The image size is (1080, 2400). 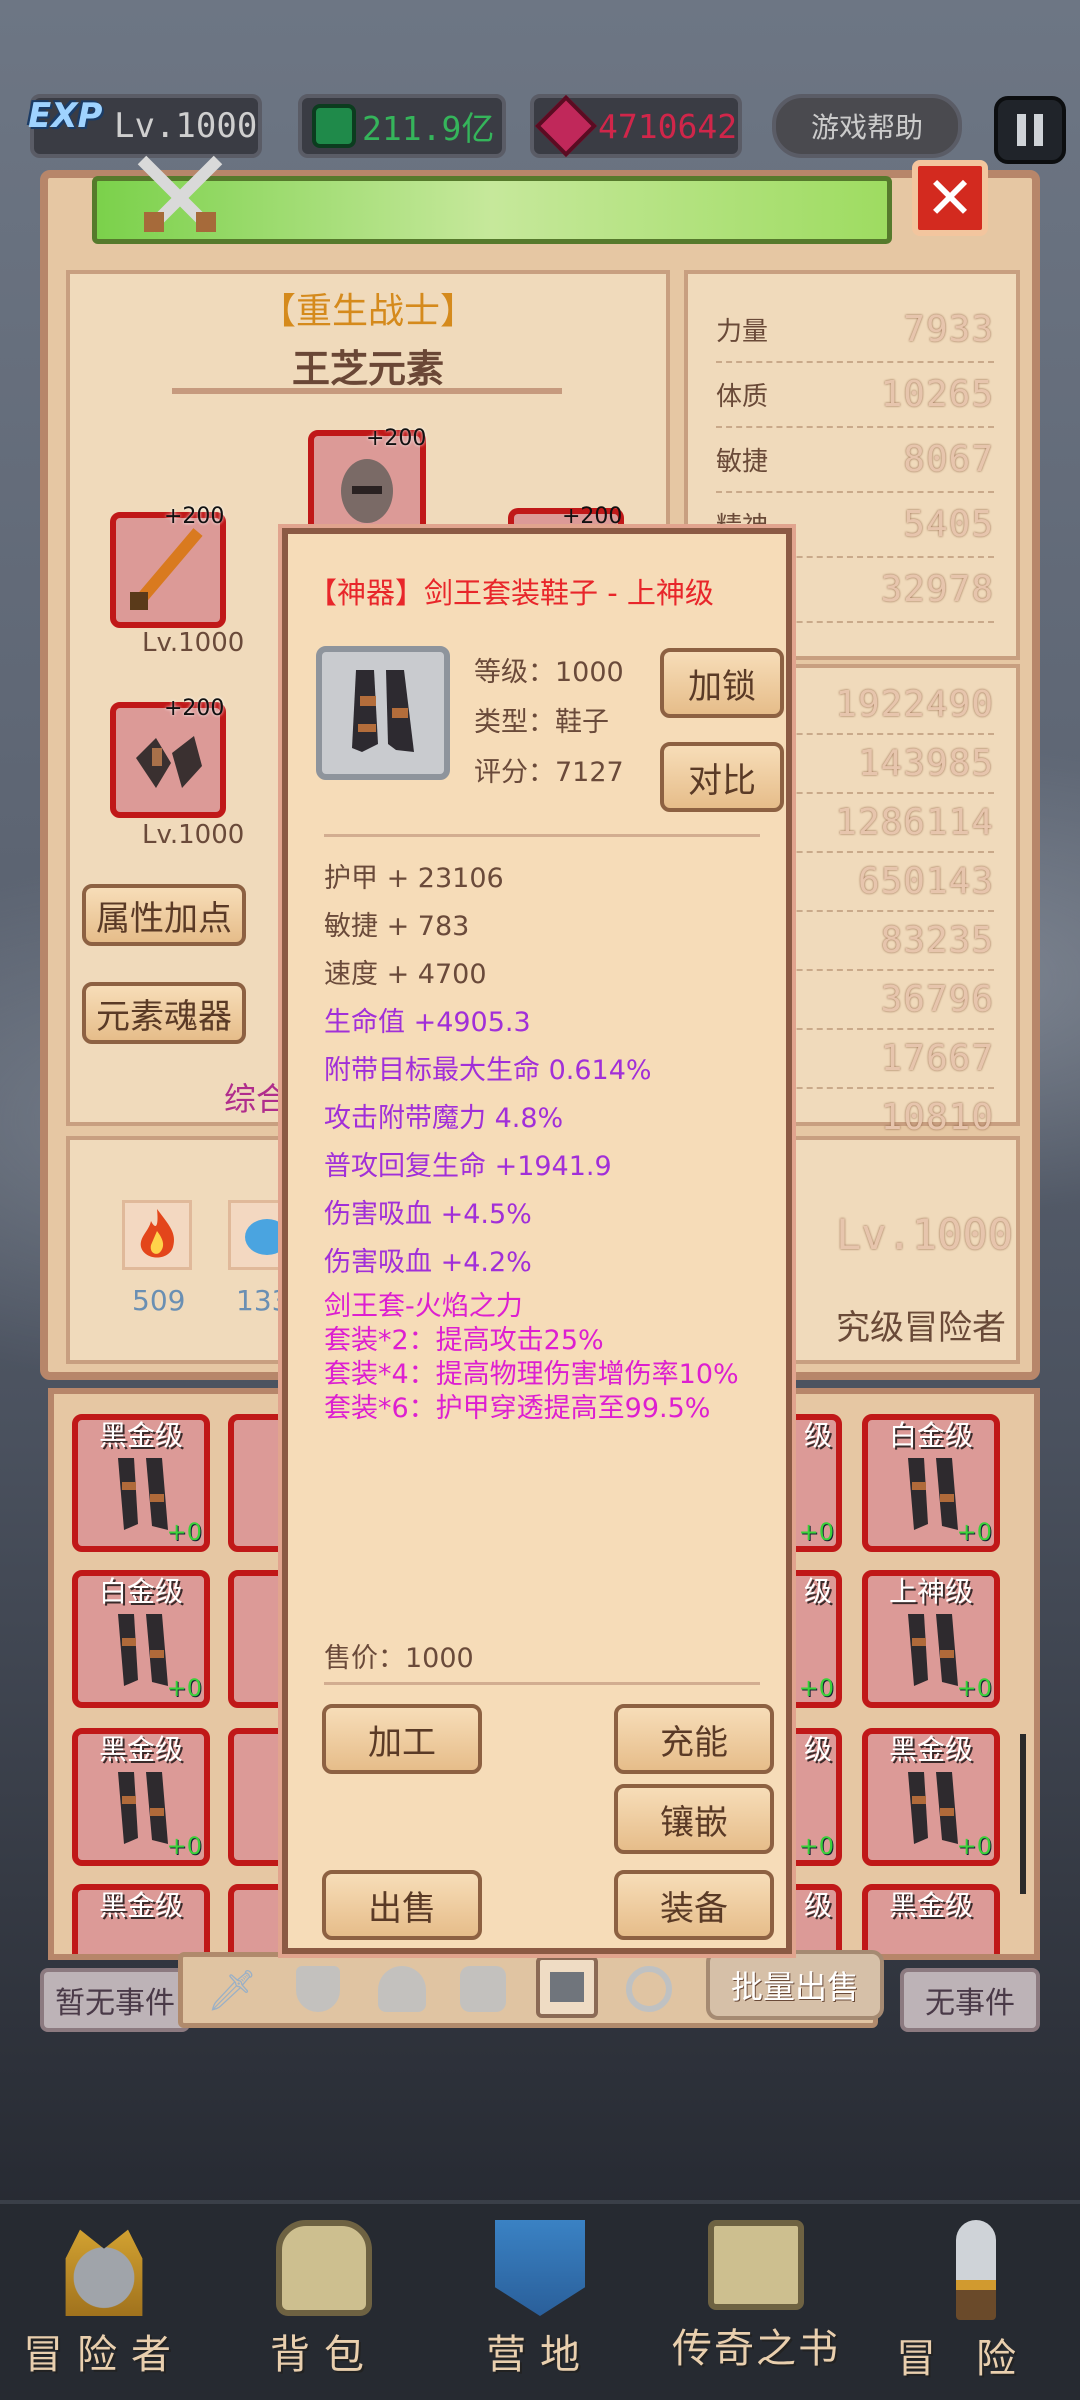 I want to click on tab-shield, so click(x=318, y=1989).